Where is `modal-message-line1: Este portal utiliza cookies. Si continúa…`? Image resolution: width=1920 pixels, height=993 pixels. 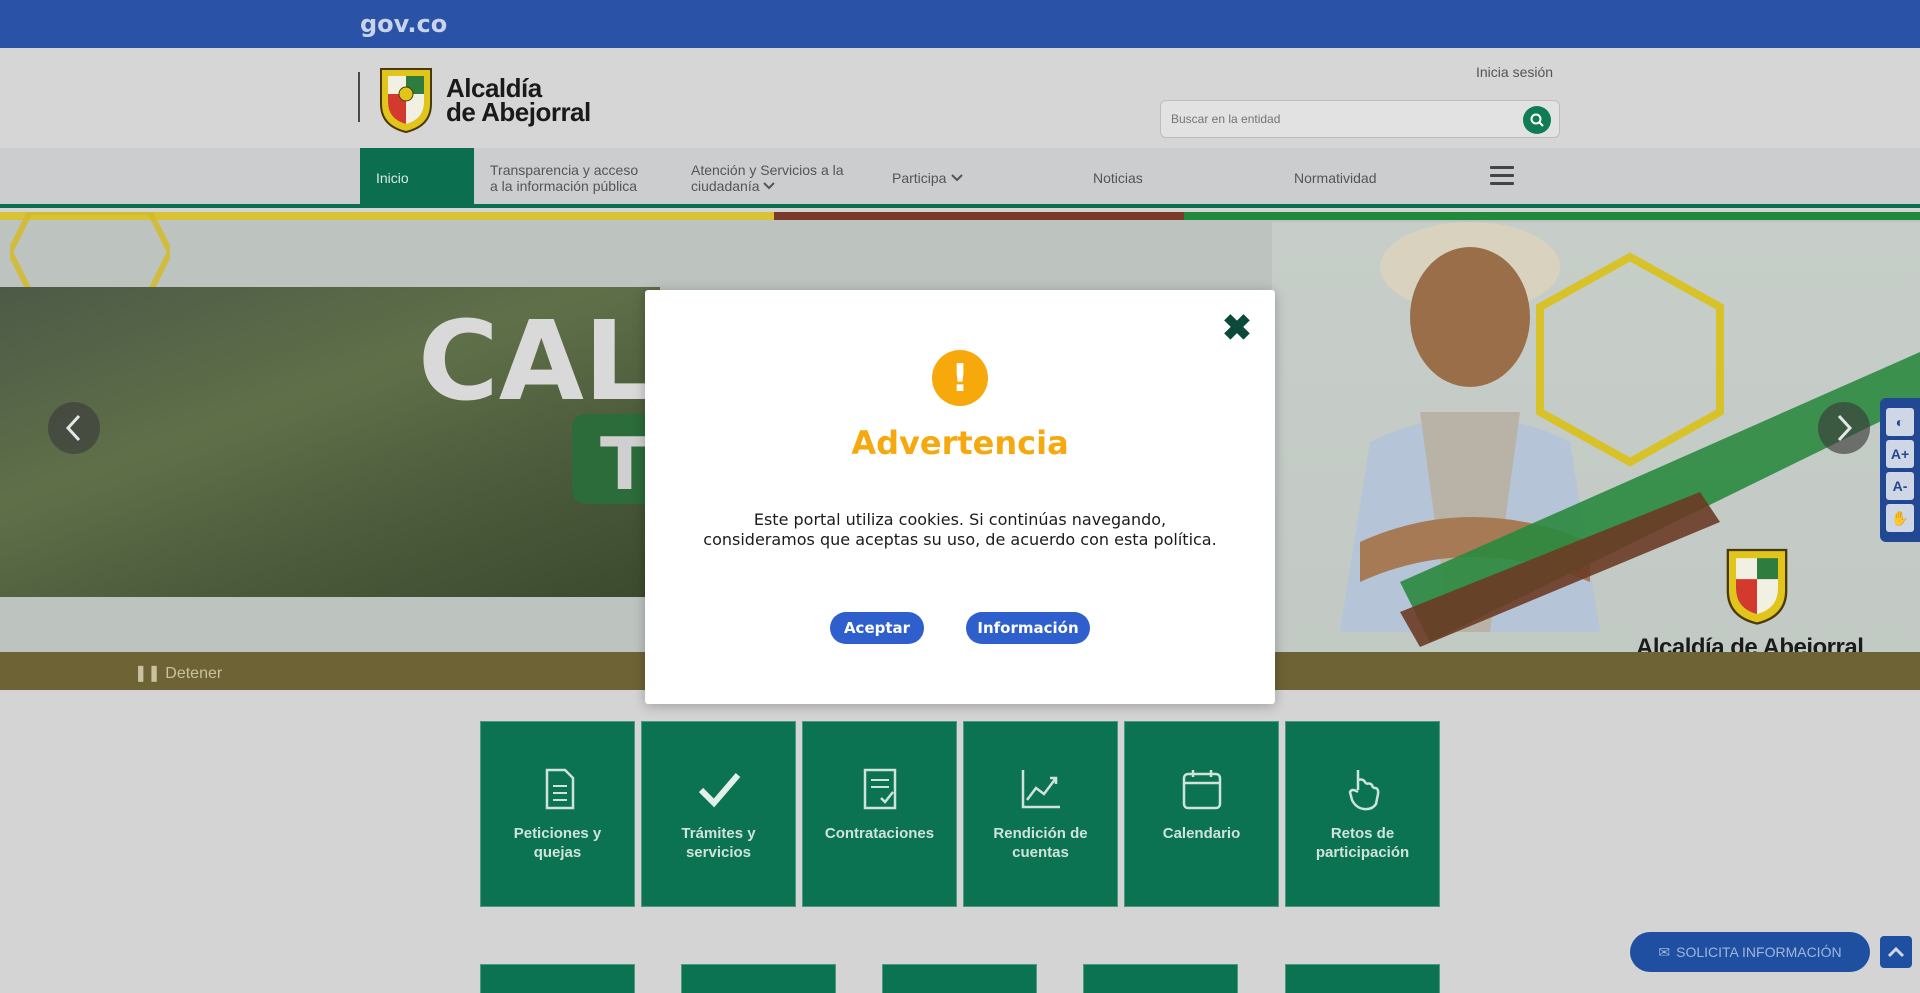
modal-message-line1: Este portal utiliza cookies. Si continúa… is located at coordinates (960, 519).